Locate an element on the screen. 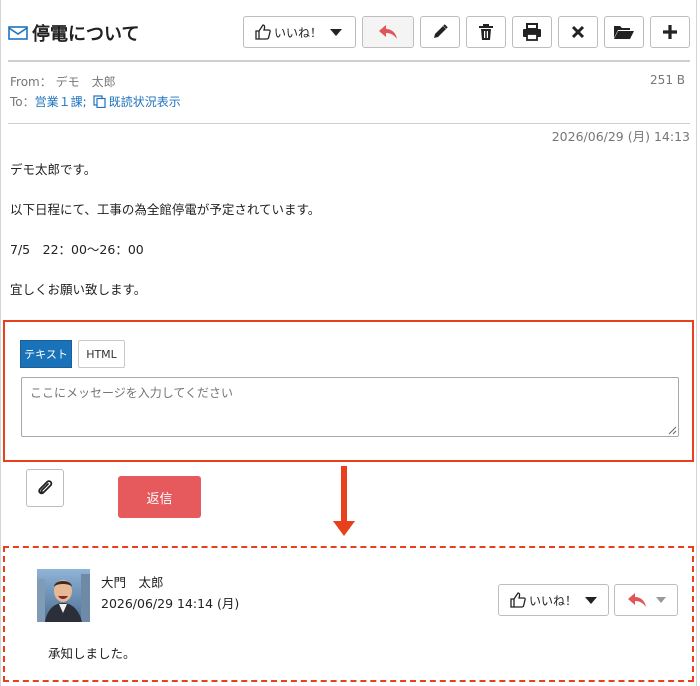  read-status-link: 既読状況表示 is located at coordinates (145, 101).